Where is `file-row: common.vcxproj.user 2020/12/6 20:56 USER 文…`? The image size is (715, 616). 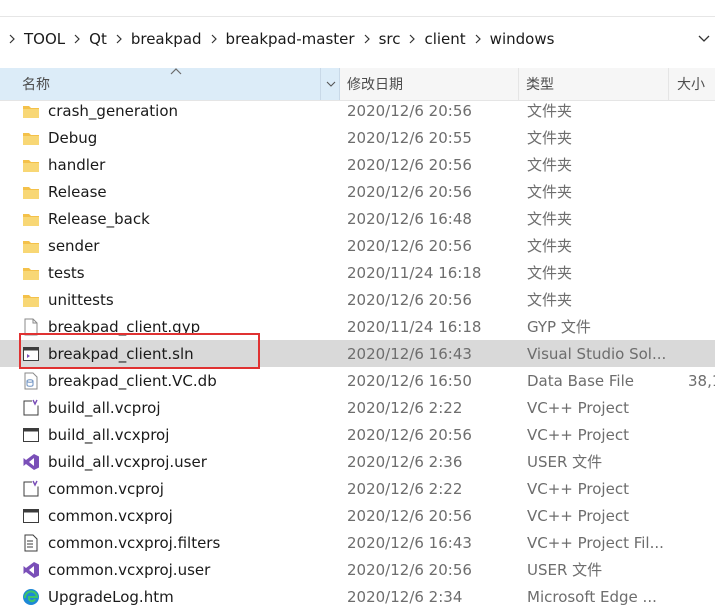 file-row: common.vcxproj.user 2020/12/6 20:56 USER 文… is located at coordinates (357, 569).